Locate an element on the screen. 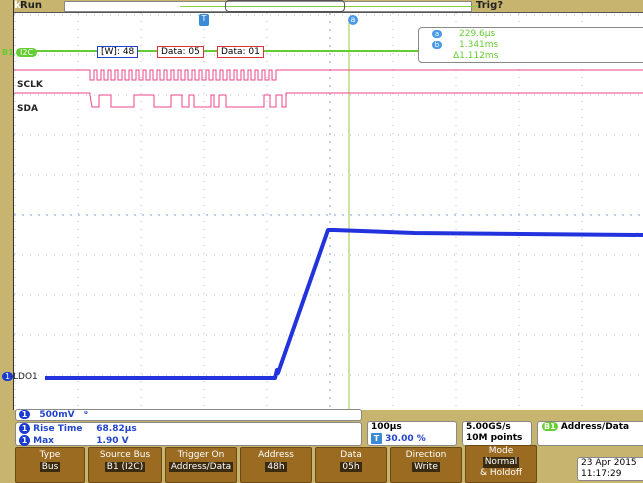 This screenshot has height=483, width=643. trigger-readout: B1 Address/Data is located at coordinates (590, 433).